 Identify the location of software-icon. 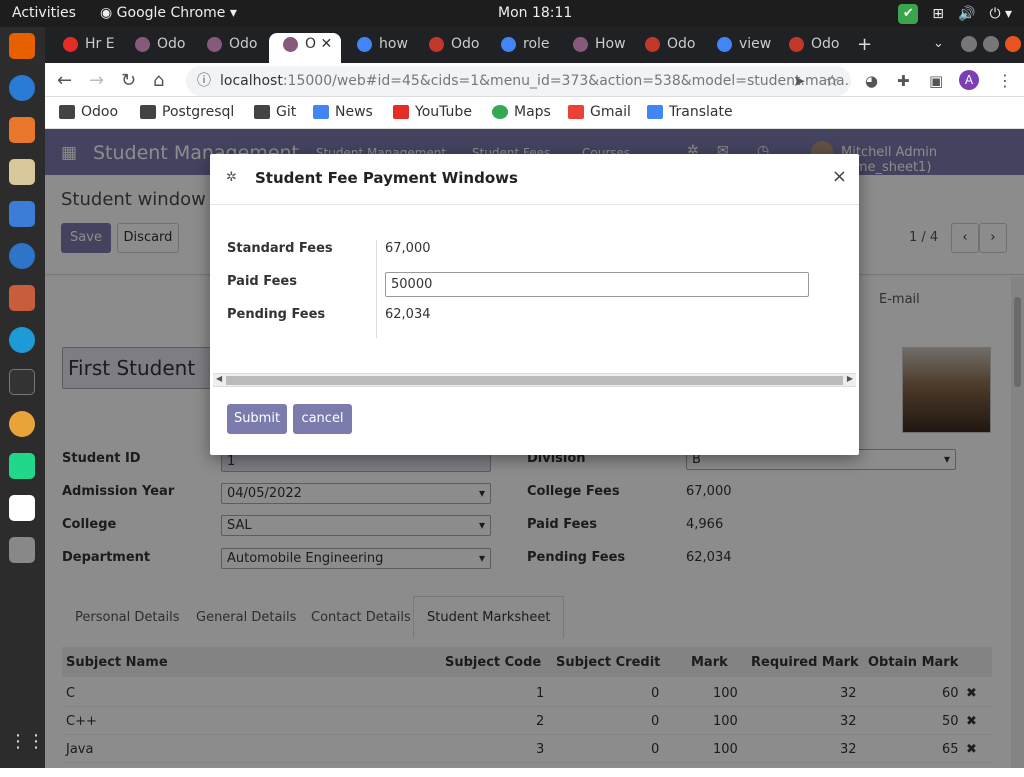
(22, 130).